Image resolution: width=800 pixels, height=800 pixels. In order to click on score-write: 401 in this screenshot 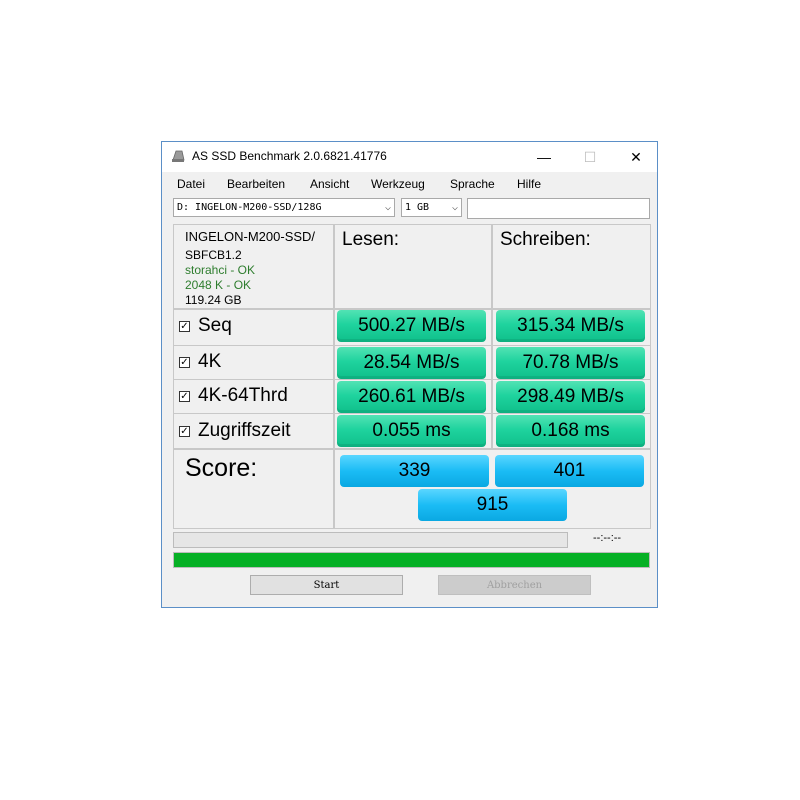, I will do `click(569, 471)`.